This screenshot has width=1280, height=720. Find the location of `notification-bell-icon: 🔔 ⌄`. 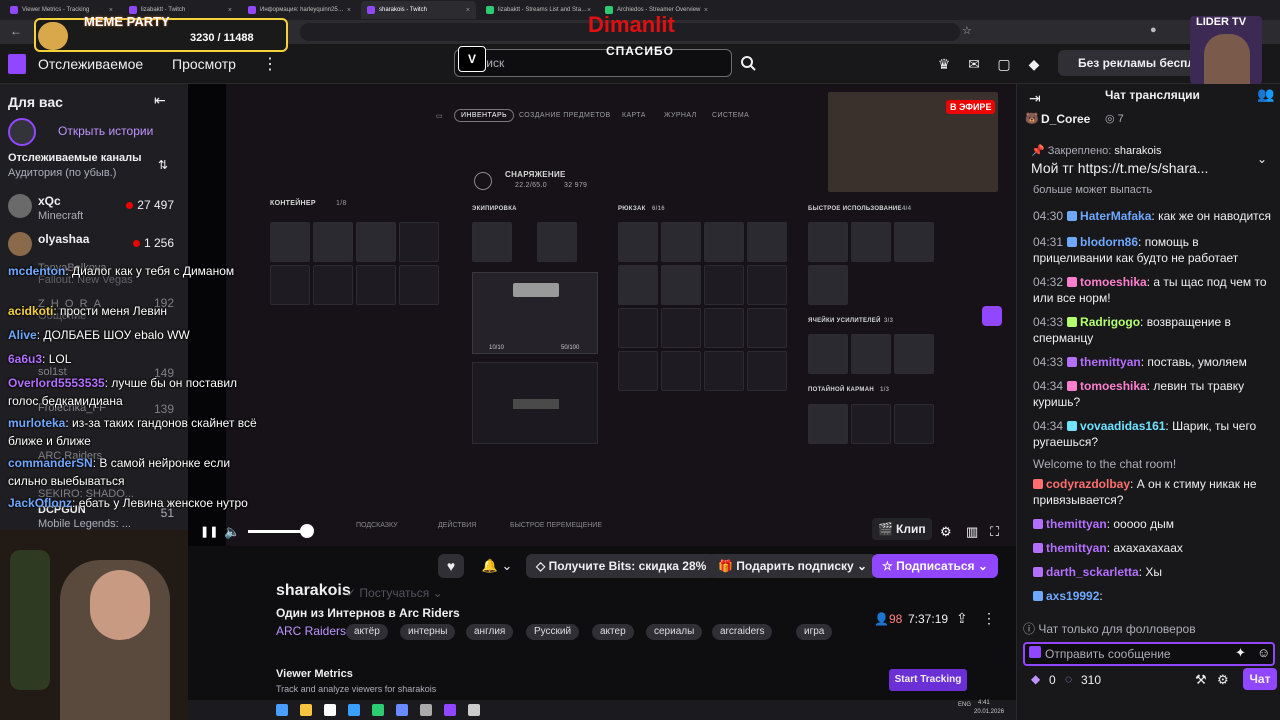

notification-bell-icon: 🔔 ⌄ is located at coordinates (497, 566).